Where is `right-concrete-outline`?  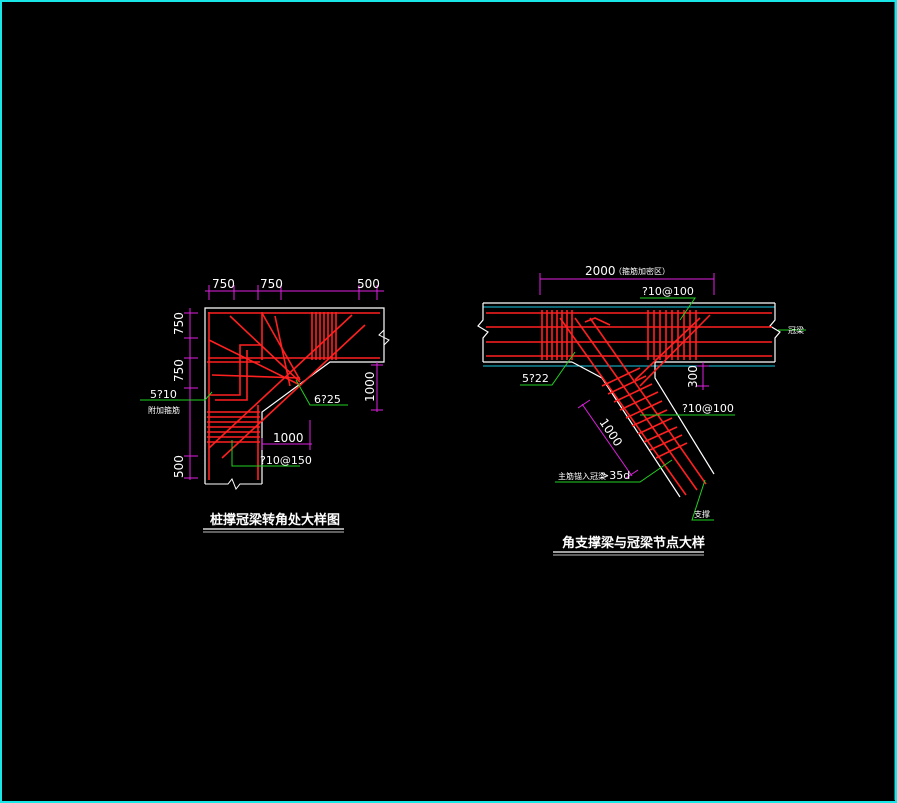
right-concrete-outline is located at coordinates (629, 400).